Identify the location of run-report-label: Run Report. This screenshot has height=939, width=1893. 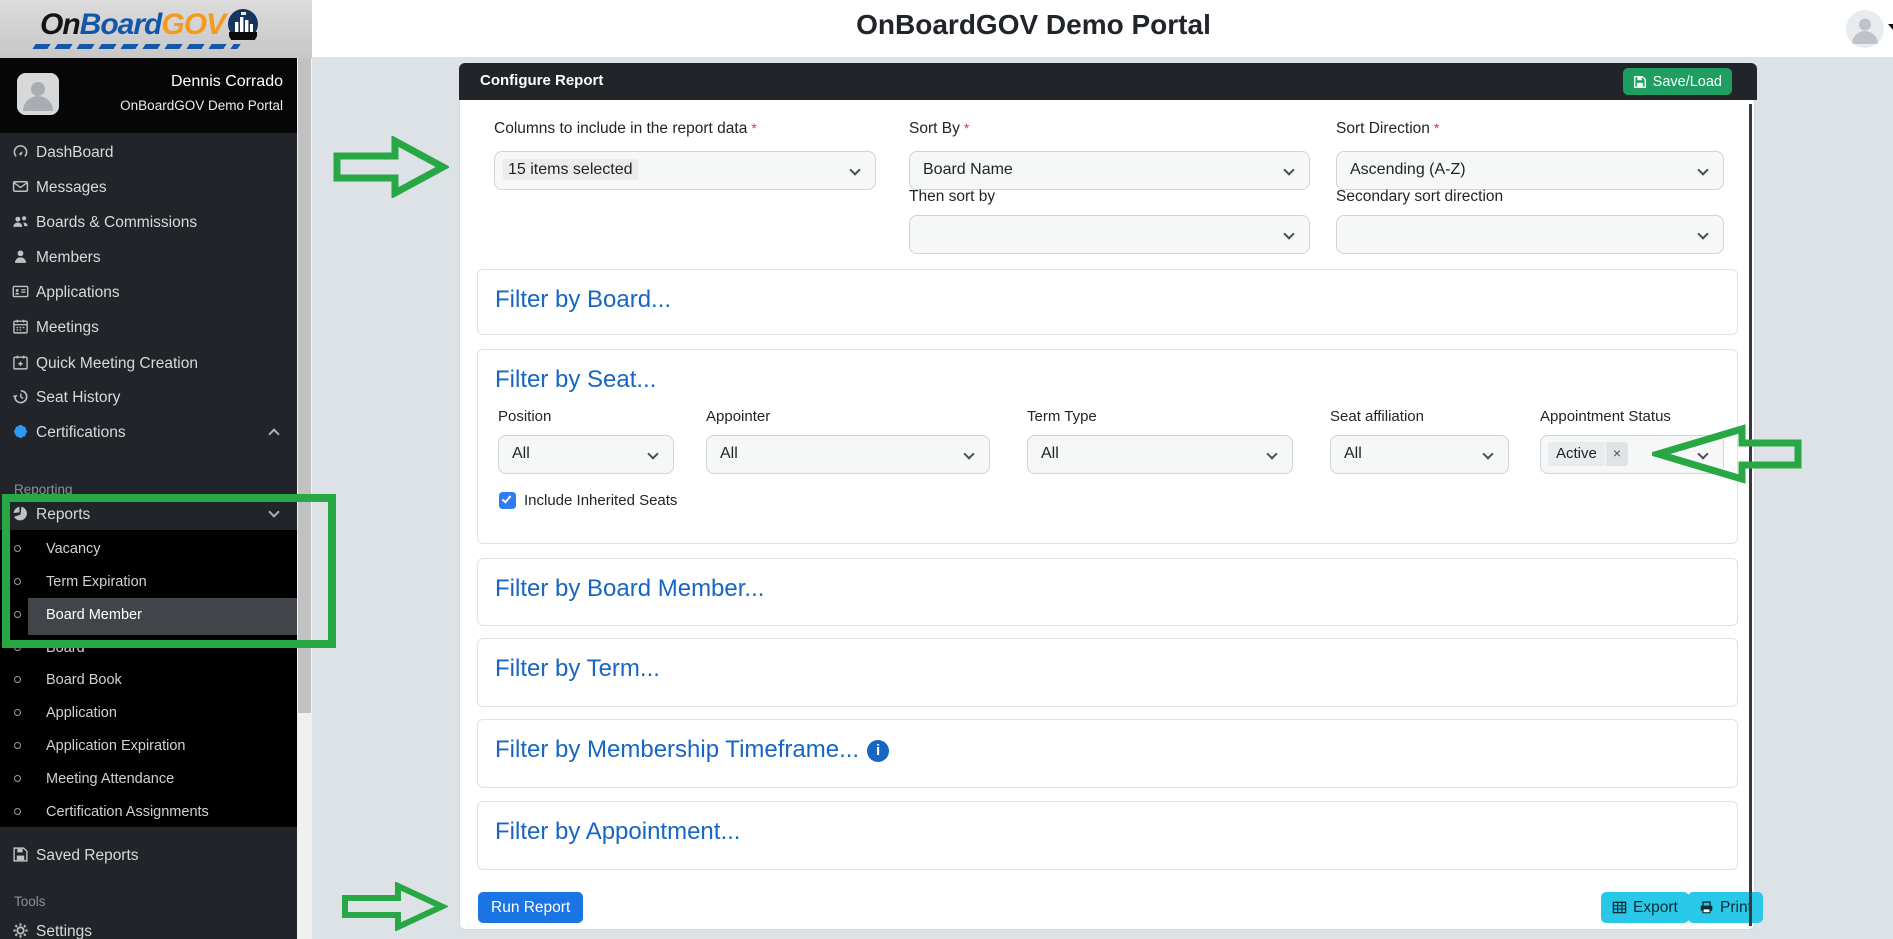
(531, 907).